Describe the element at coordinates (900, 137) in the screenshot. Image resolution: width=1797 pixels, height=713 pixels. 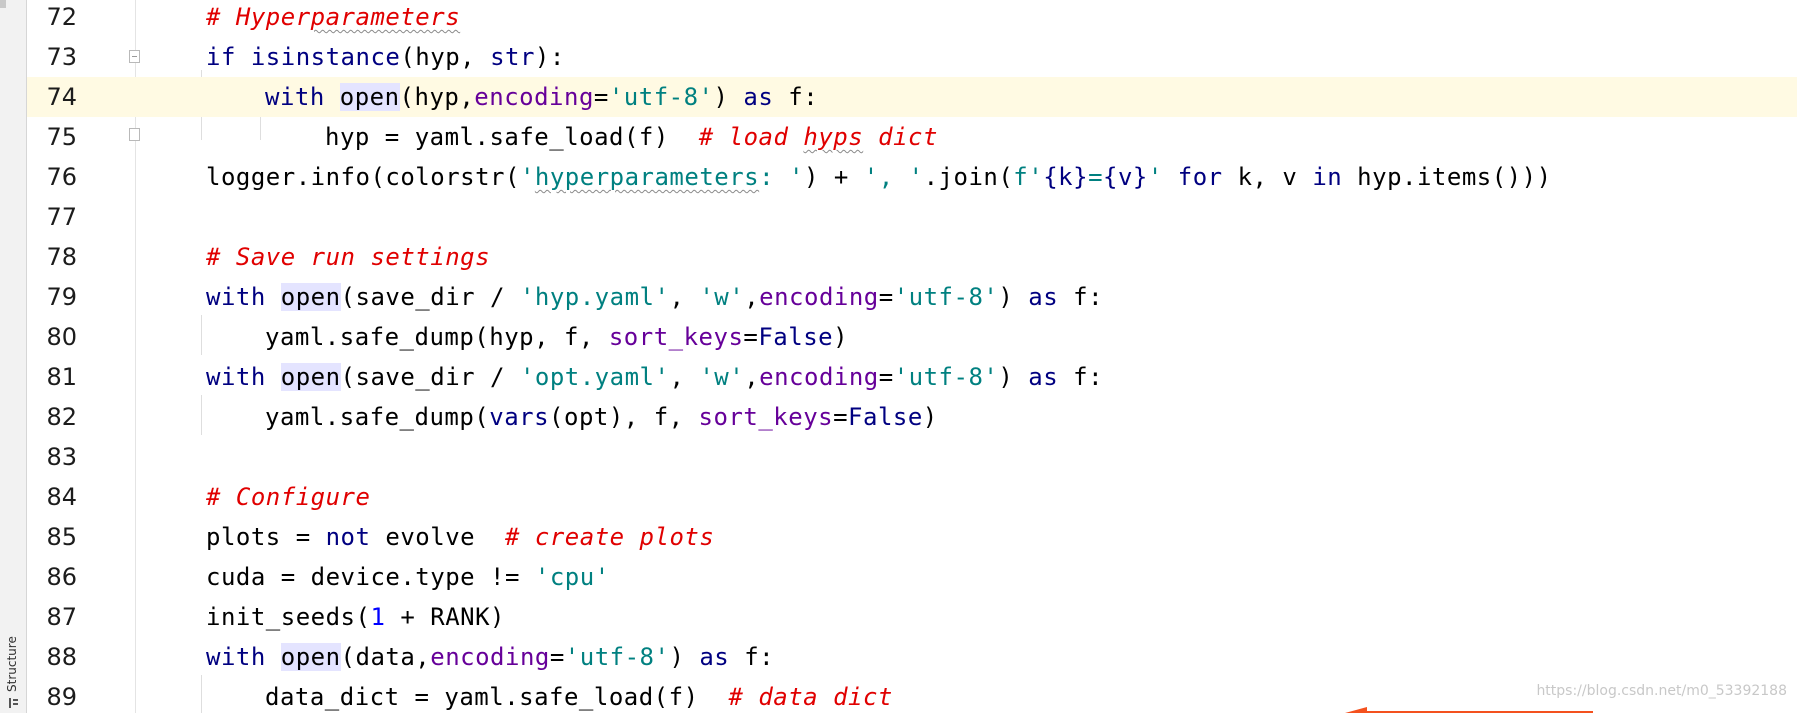
I see `comment-token: dict` at that location.